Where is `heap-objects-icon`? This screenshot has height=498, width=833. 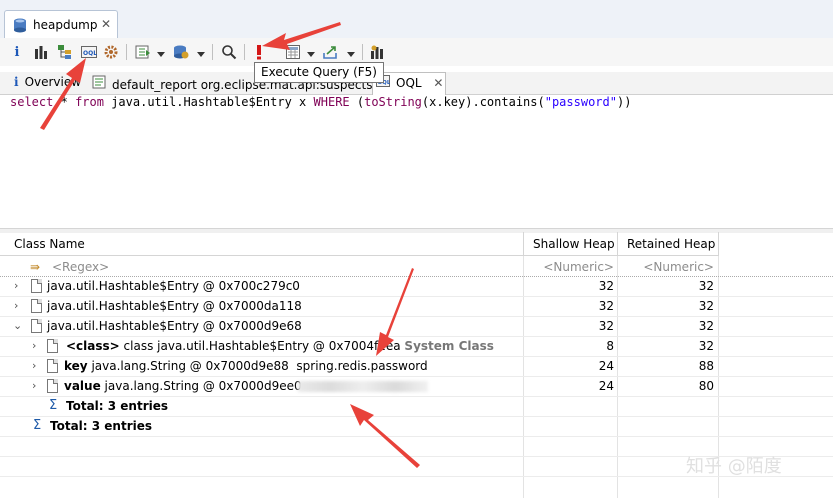 heap-objects-icon is located at coordinates (181, 52).